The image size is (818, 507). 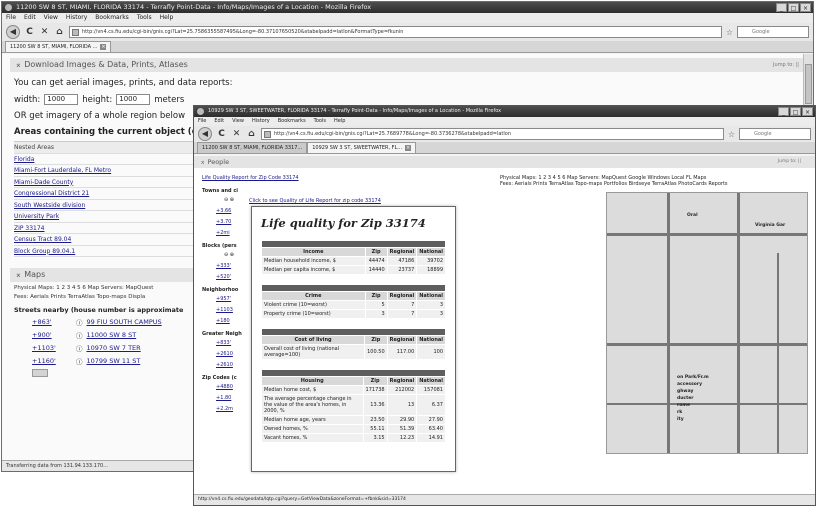 I want to click on tab-back-location: 11200 SW 8 ST, MIAMI, FLORIDA ... ×, so click(x=58, y=46).